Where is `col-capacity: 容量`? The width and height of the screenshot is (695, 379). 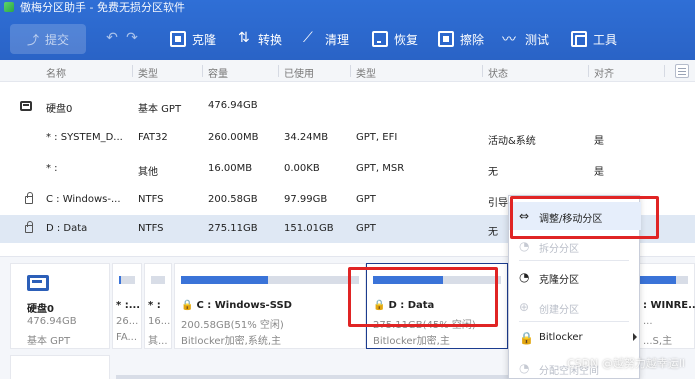 col-capacity: 容量 is located at coordinates (218, 72).